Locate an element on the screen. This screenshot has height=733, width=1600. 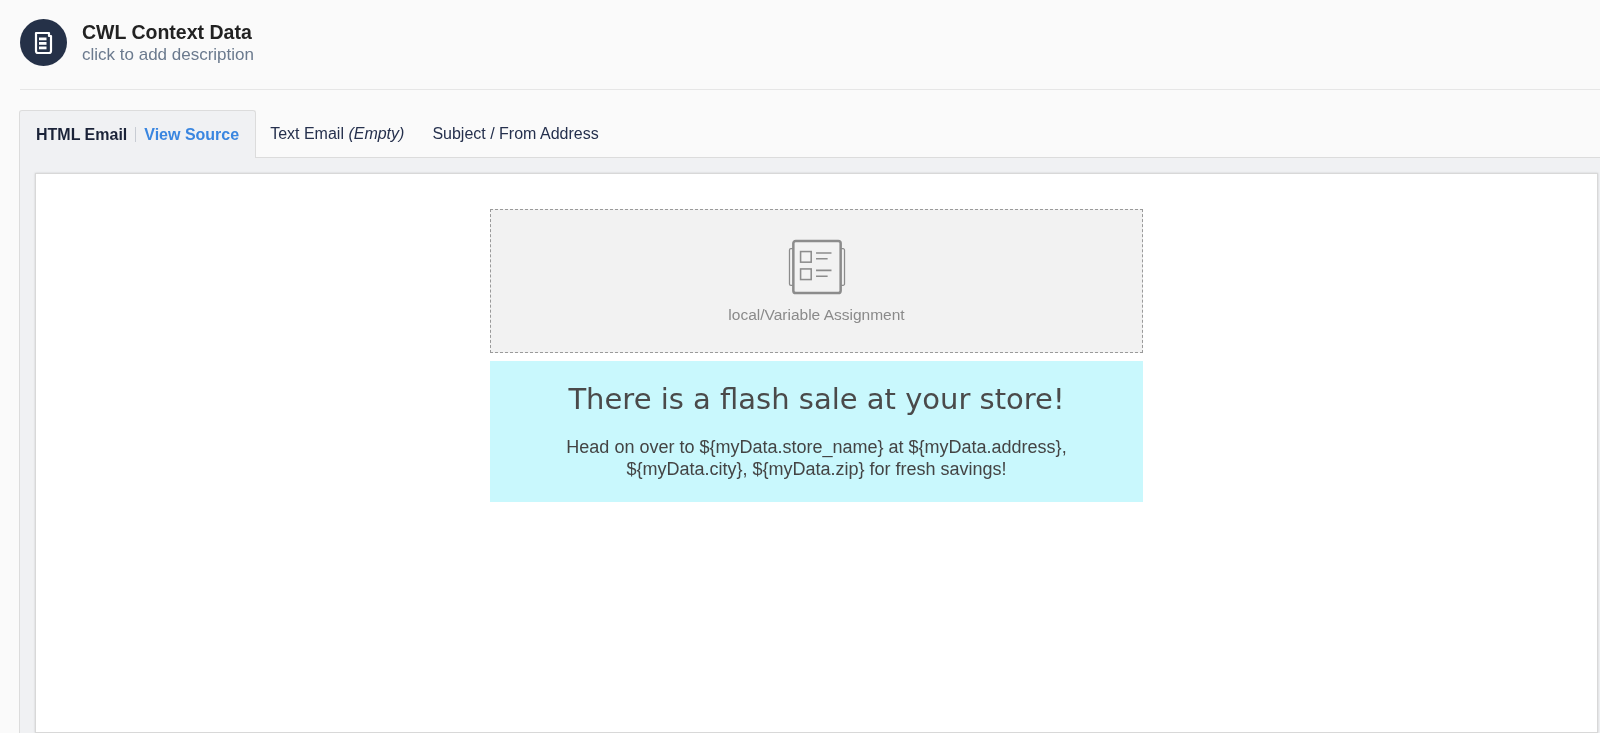
block-label: local/Variable Assignment is located at coordinates (816, 315).